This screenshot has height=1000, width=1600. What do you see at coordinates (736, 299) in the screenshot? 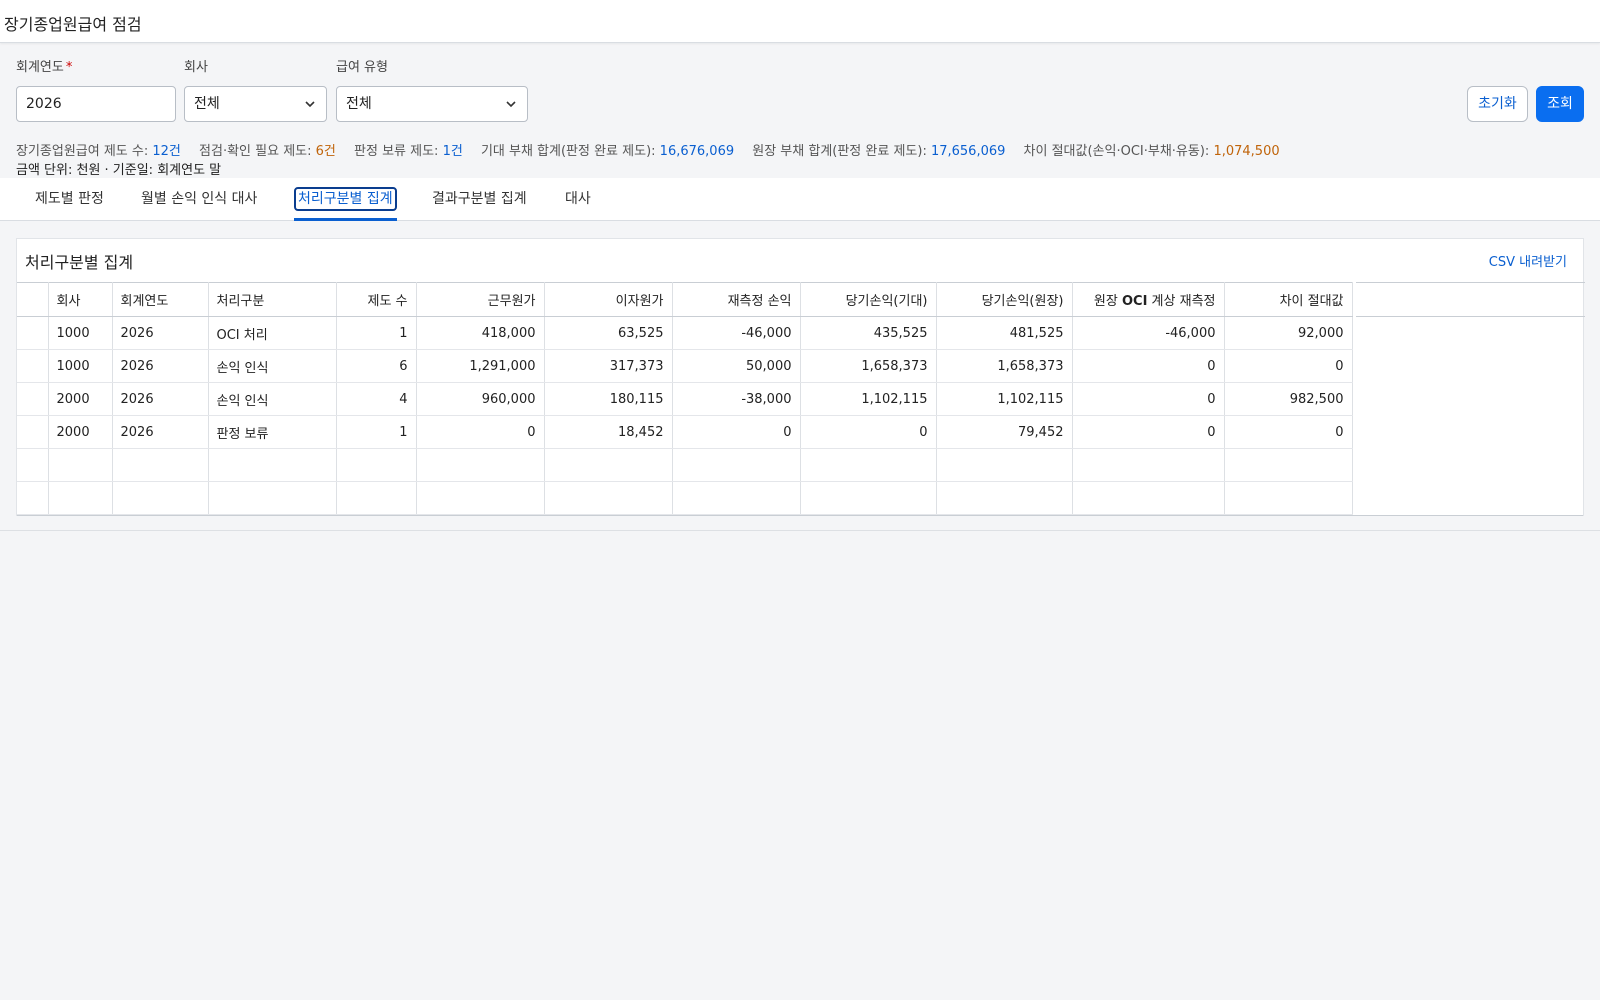
I see `col-remeasurement: 재측정 손익` at bounding box center [736, 299].